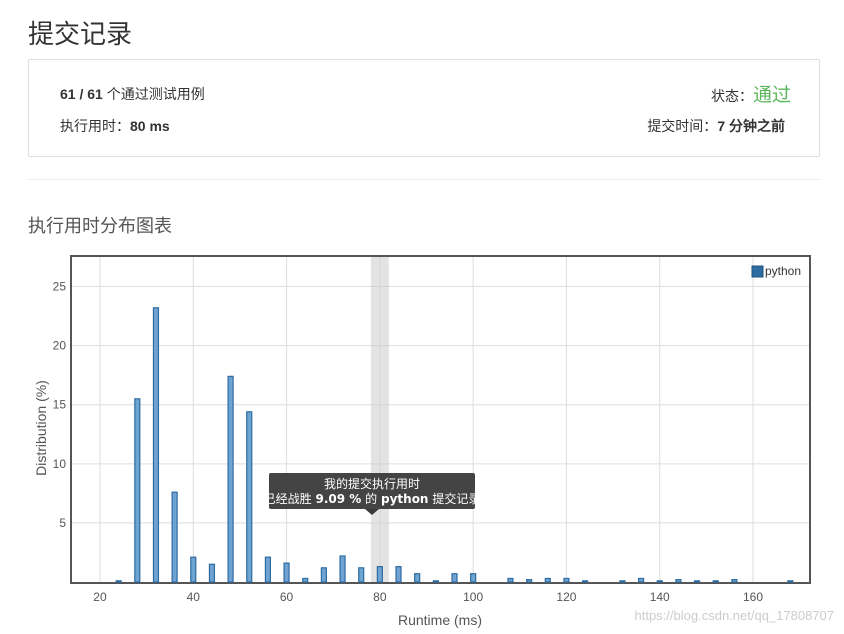 The image size is (844, 634). I want to click on y-tick-label: 15, so click(60, 405).